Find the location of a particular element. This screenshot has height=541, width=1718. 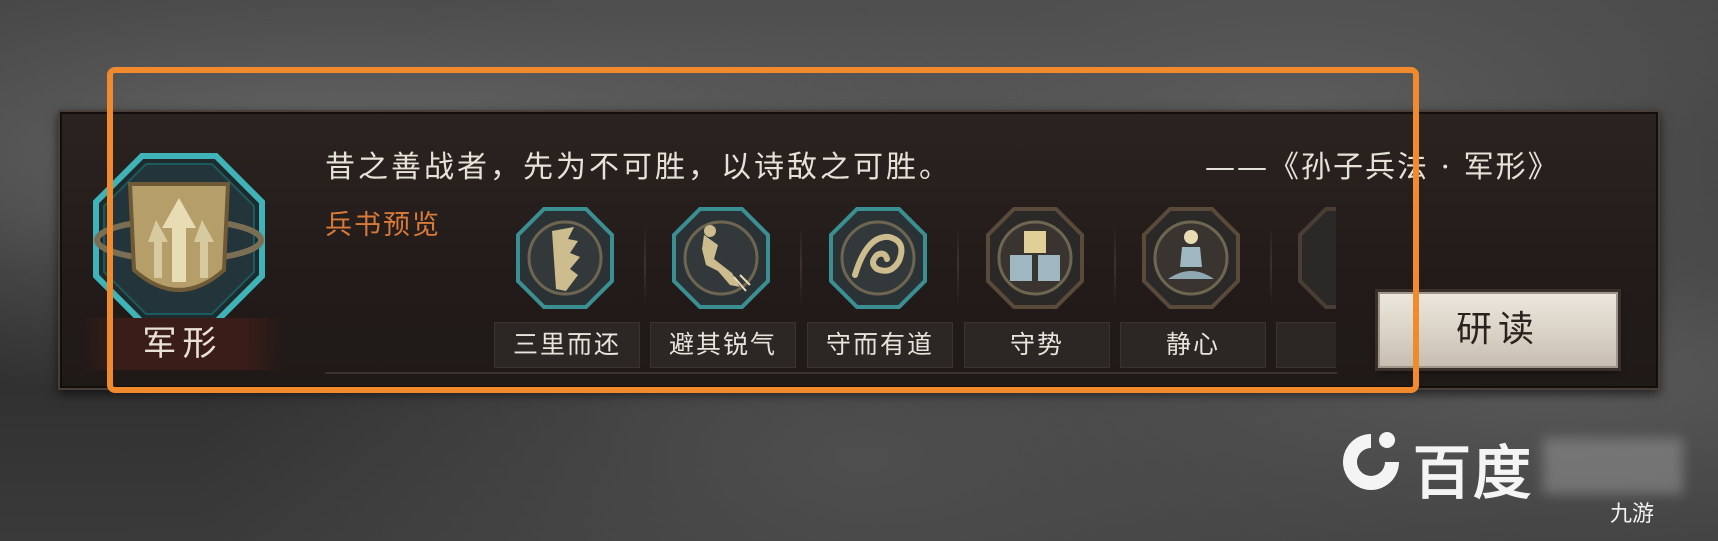

watermark-small-text: 九游 is located at coordinates (1632, 514).